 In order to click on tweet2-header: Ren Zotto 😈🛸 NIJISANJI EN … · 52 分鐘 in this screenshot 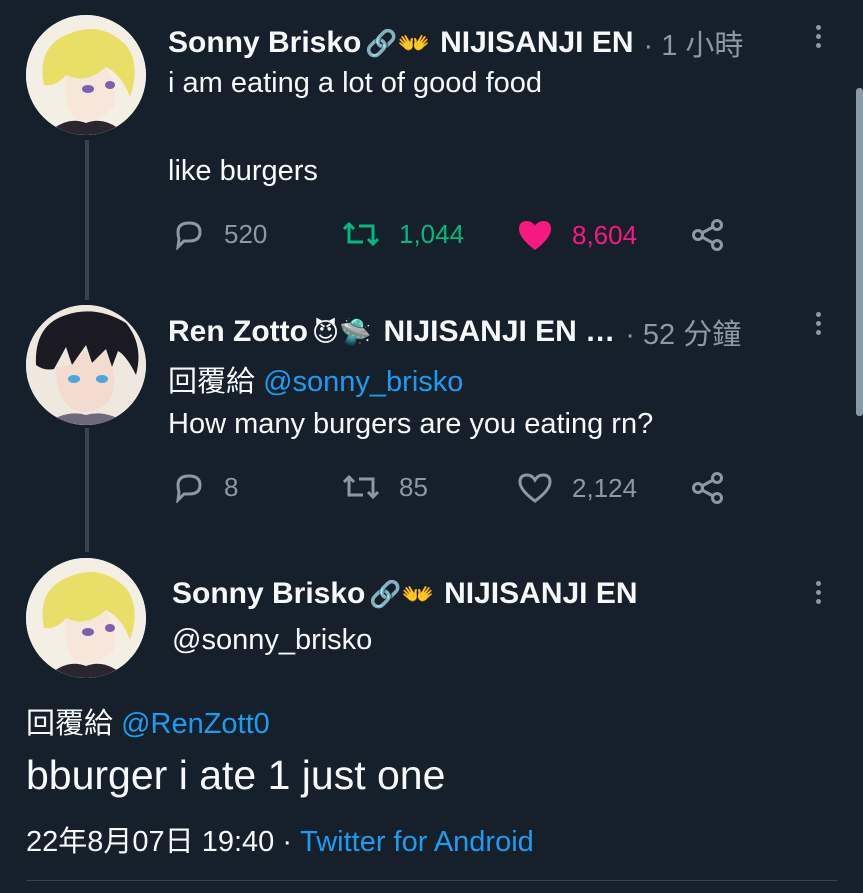, I will do `click(454, 332)`.